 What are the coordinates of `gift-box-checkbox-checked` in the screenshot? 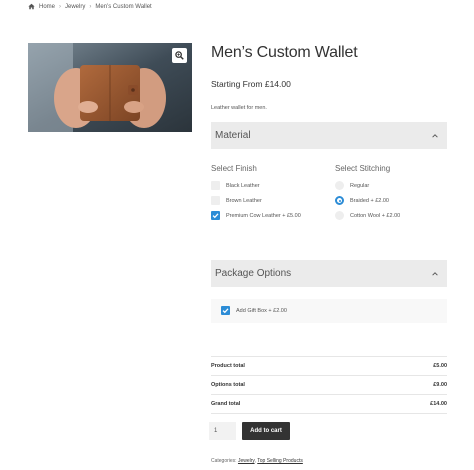 It's located at (225, 310).